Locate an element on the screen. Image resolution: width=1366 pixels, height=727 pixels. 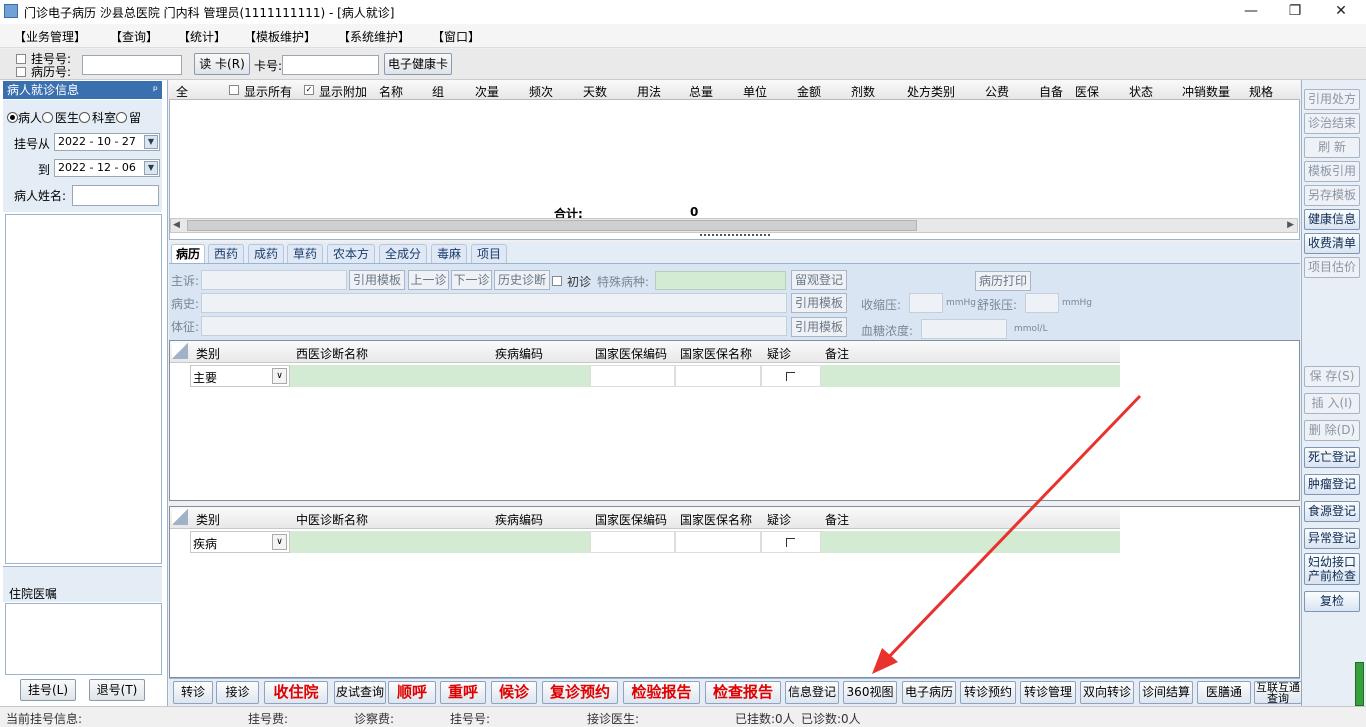
next-visit-button: 下一诊 is located at coordinates (471, 280).